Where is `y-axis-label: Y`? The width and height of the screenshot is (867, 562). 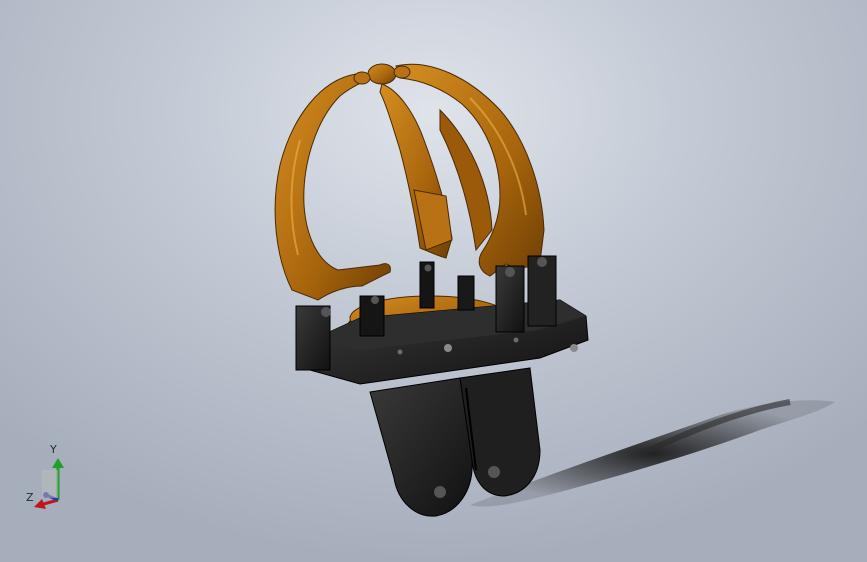 y-axis-label: Y is located at coordinates (53, 449).